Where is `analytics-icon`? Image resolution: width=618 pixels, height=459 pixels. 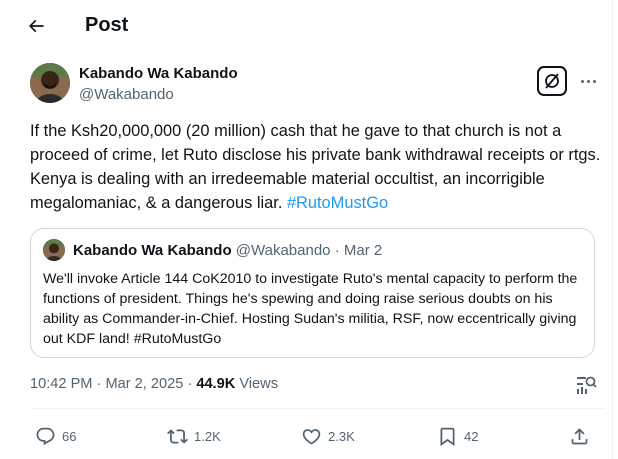
analytics-icon is located at coordinates (587, 385).